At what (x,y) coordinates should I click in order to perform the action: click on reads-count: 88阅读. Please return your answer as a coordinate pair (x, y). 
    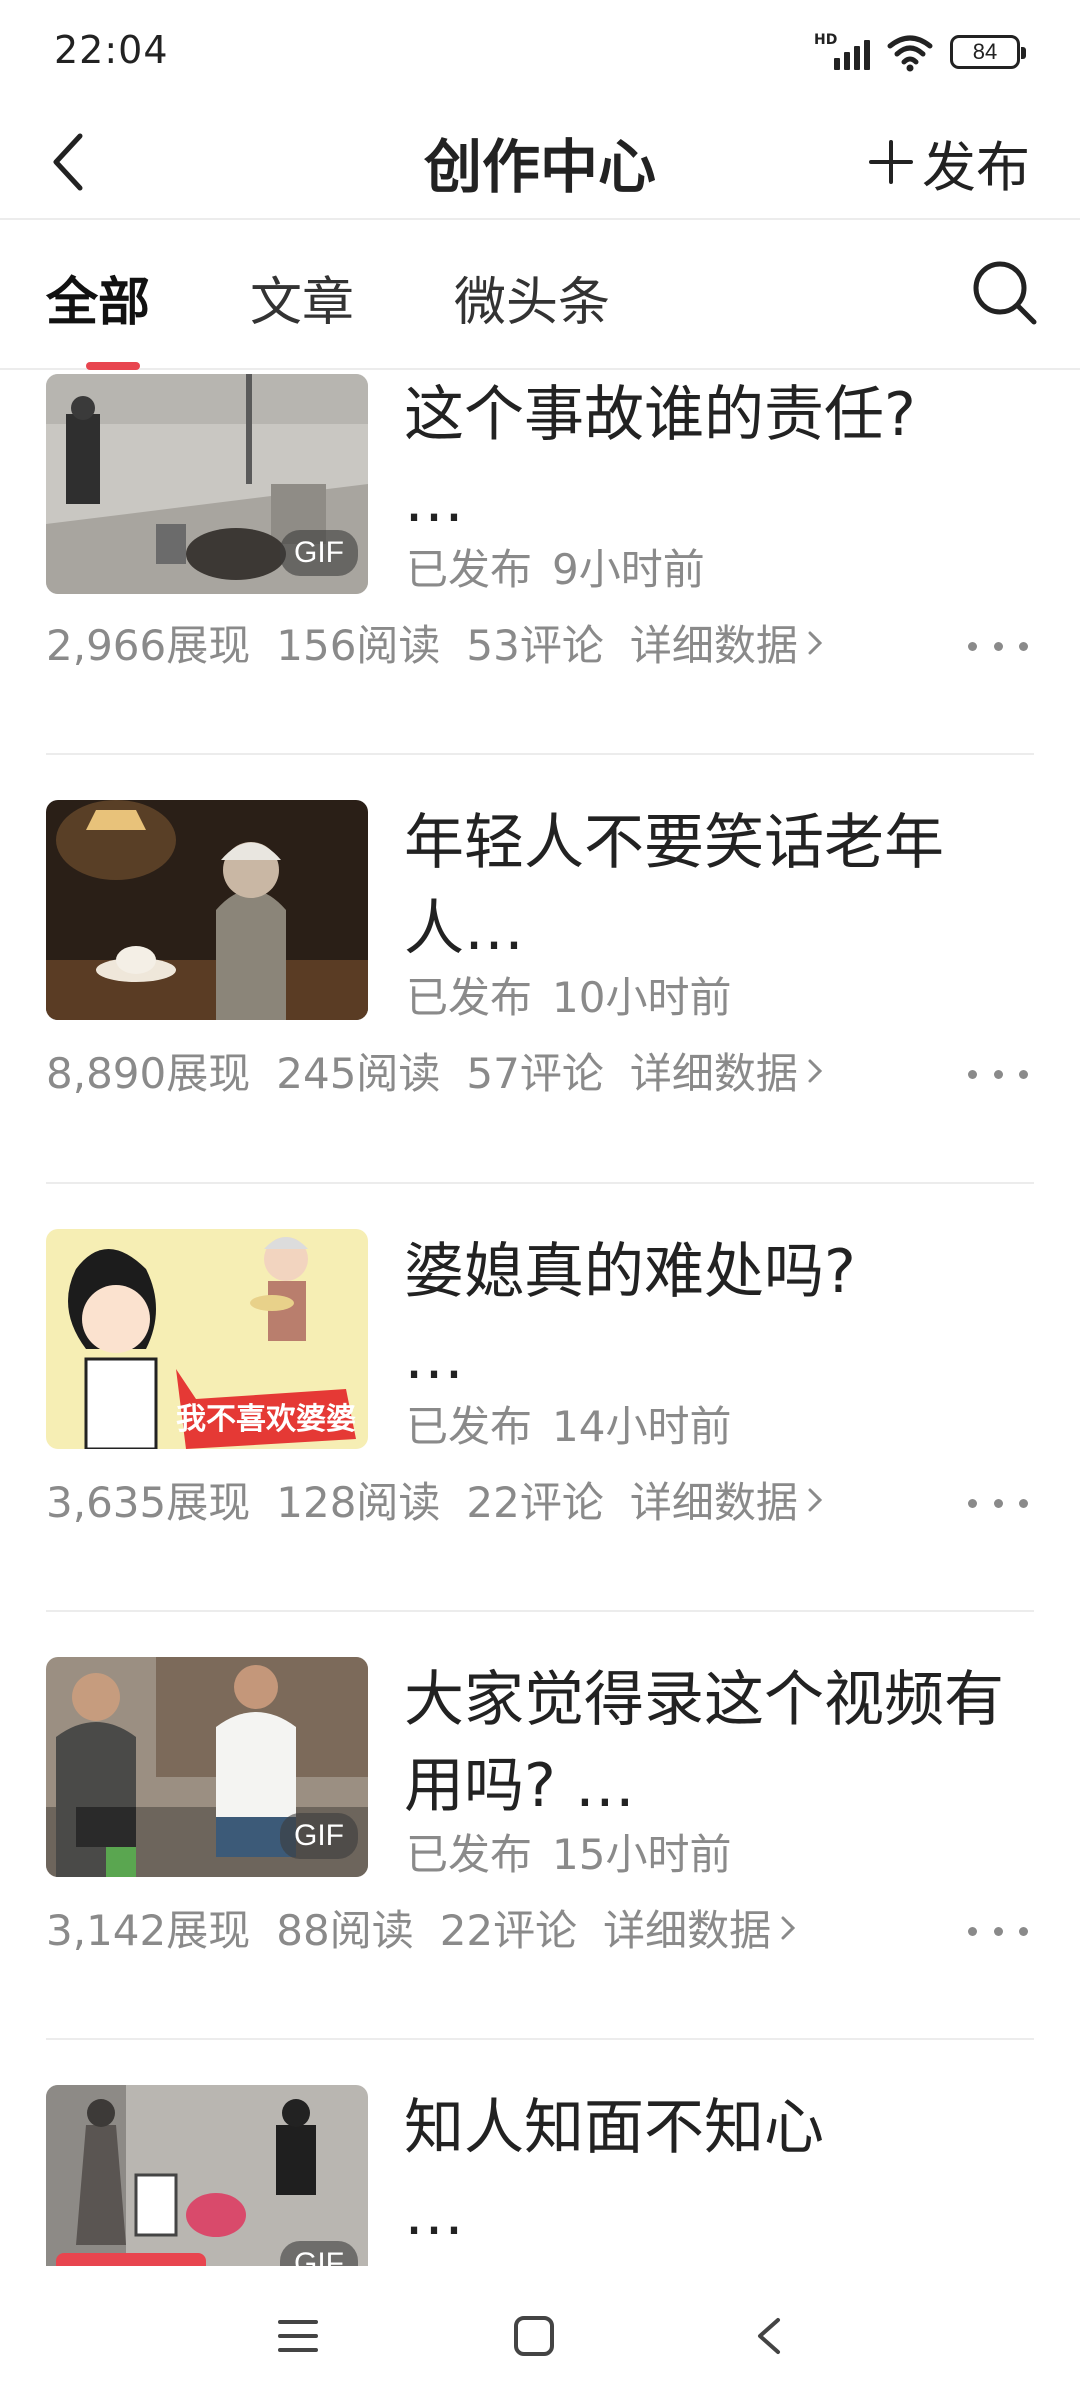
    Looking at the image, I should click on (345, 1930).